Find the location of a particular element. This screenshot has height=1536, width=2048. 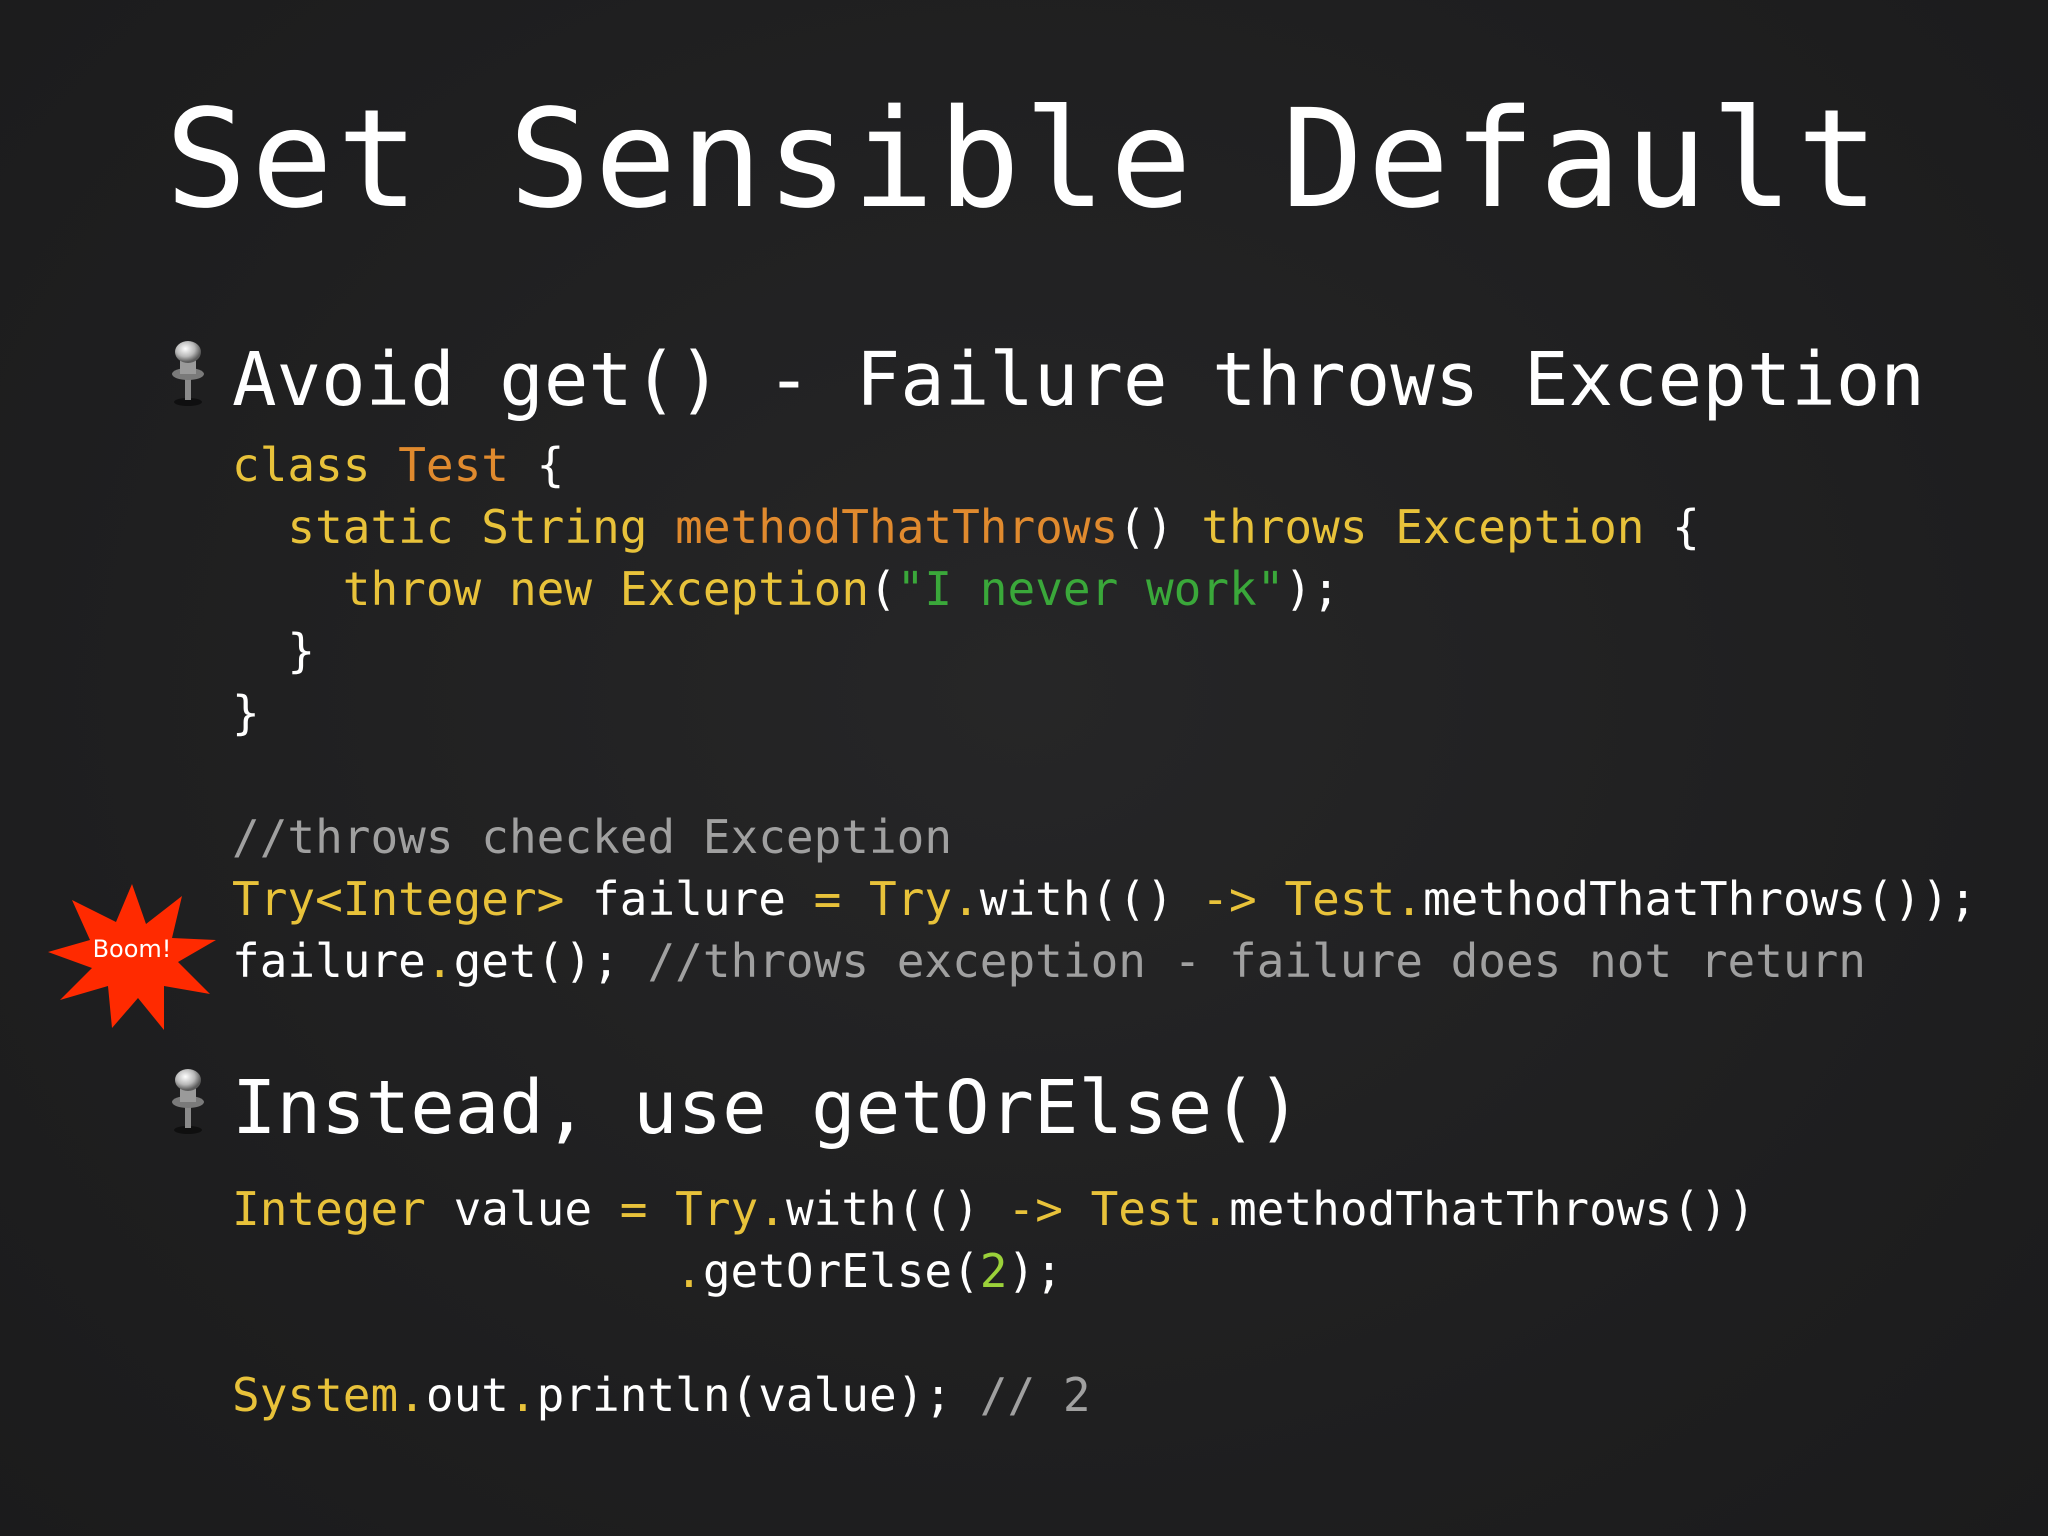

code-token: String is located at coordinates (564, 527).